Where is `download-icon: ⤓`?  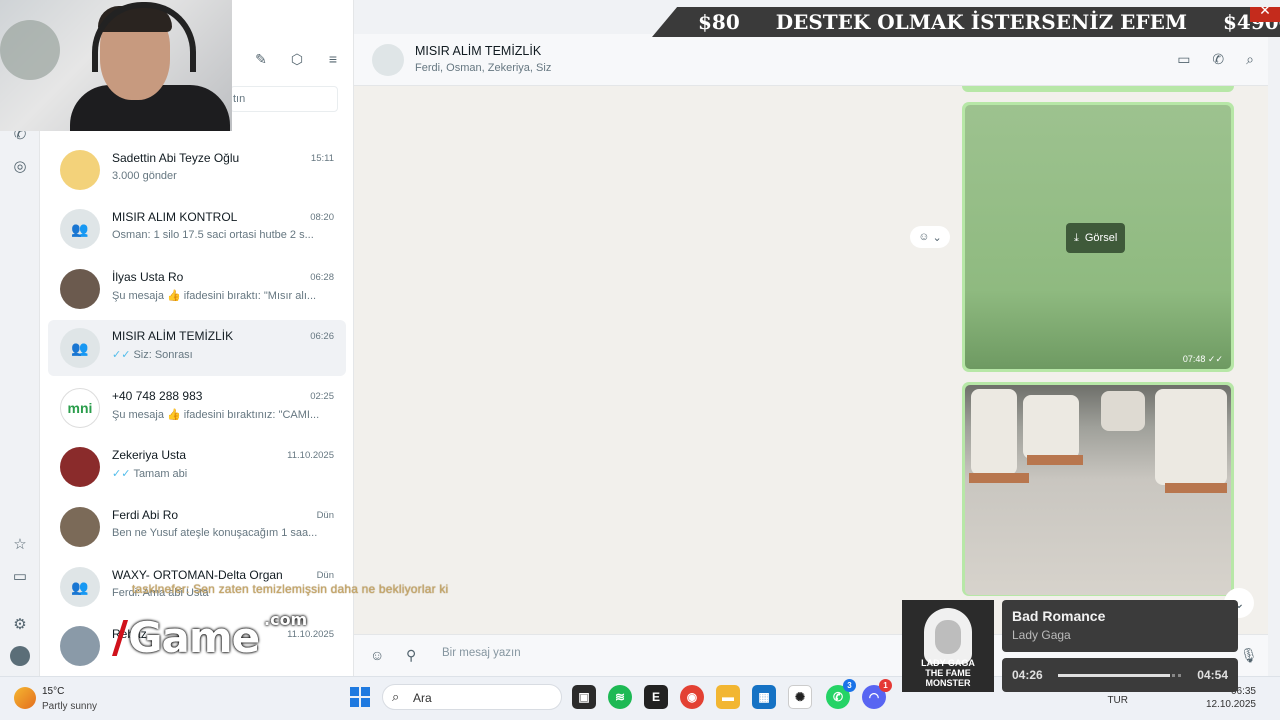
download-icon: ⤓ is located at coordinates (1076, 237).